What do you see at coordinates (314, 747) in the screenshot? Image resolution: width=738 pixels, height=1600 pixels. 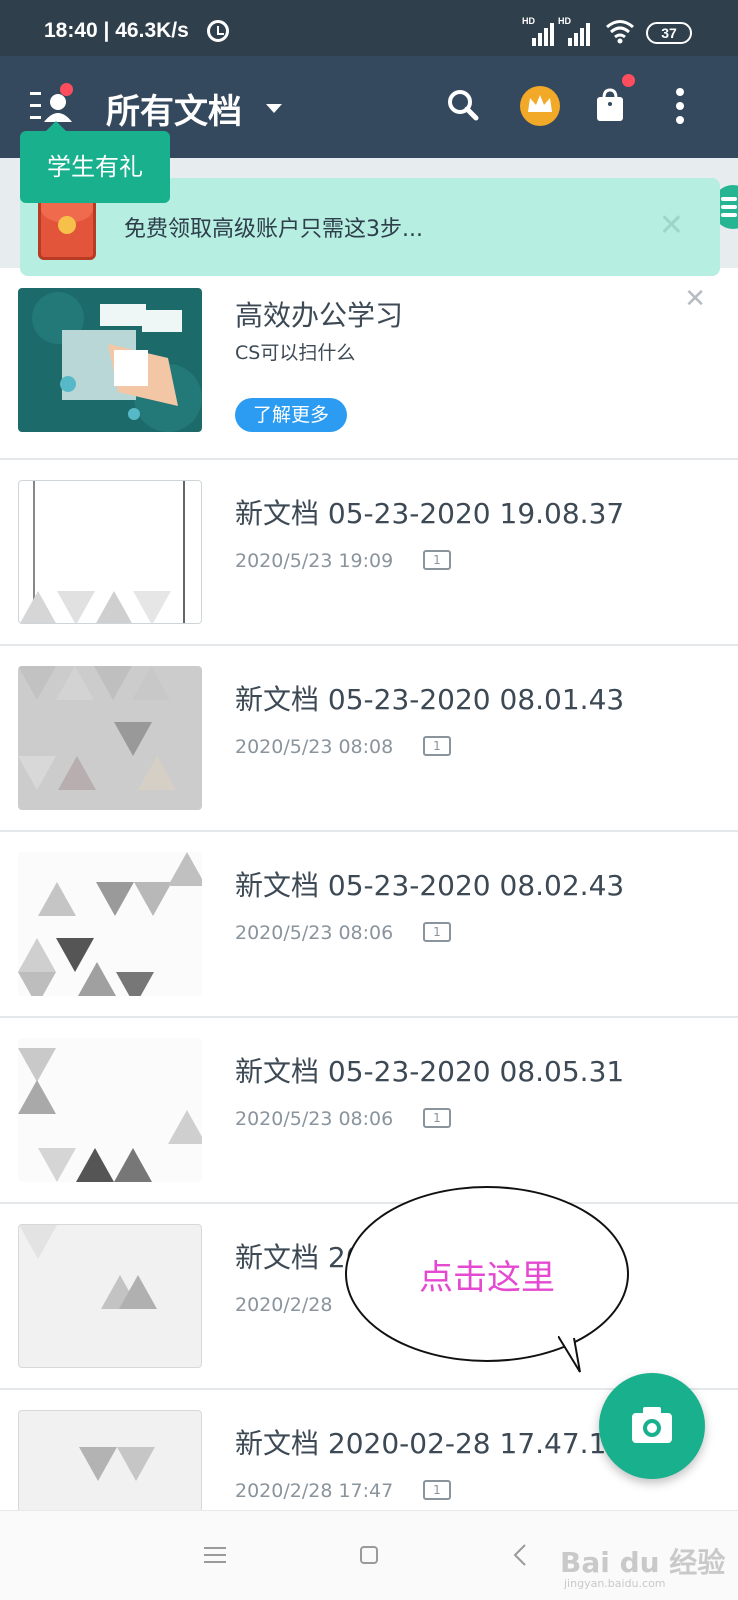 I see `document-date: 2020/5/23 08:08` at bounding box center [314, 747].